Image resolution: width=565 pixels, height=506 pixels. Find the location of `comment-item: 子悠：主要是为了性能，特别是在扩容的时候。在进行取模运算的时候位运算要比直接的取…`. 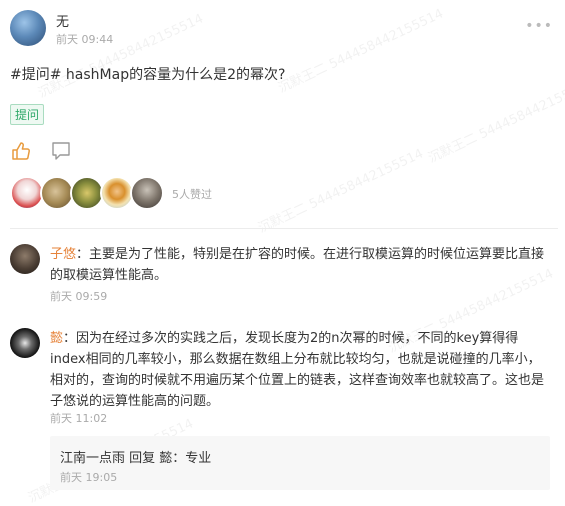

comment-item: 子悠：主要是为了性能，特别是在扩容的时候。在进行取模运算的时候位运算要比直接的取… is located at coordinates (282, 274).